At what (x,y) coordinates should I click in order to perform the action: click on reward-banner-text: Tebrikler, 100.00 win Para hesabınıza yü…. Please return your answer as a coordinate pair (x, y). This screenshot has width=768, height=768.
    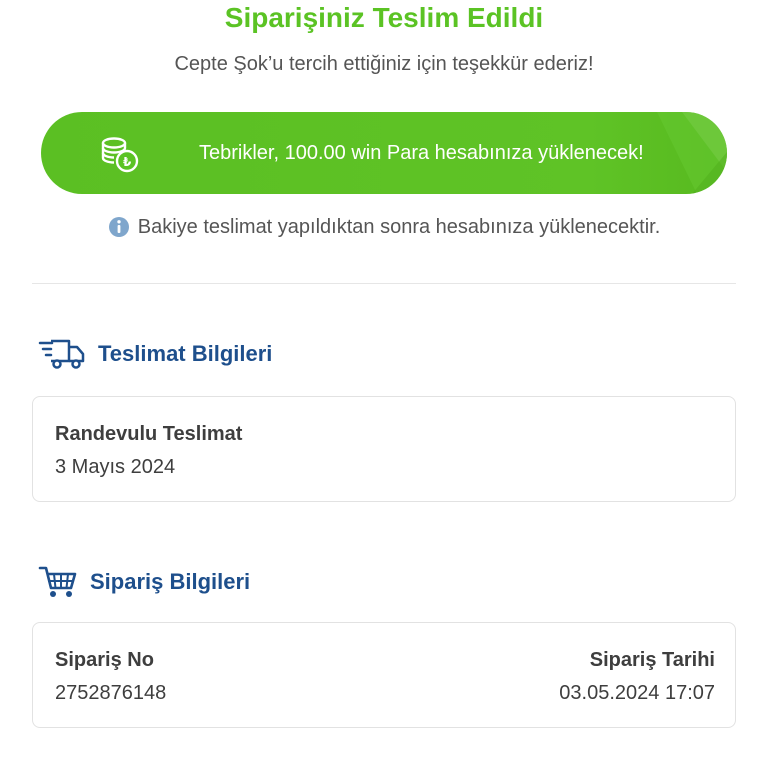
    Looking at the image, I should click on (421, 153).